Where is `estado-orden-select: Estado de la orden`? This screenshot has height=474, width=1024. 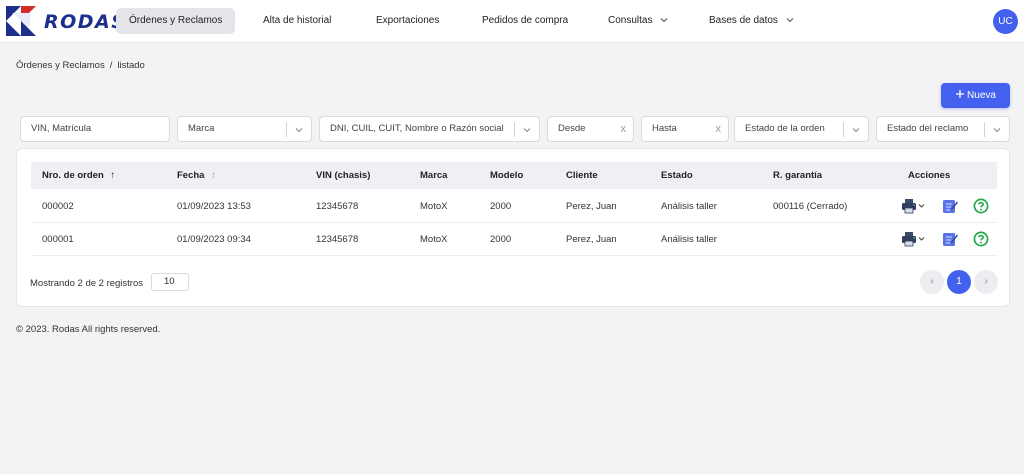
estado-orden-select: Estado de la orden is located at coordinates (801, 129).